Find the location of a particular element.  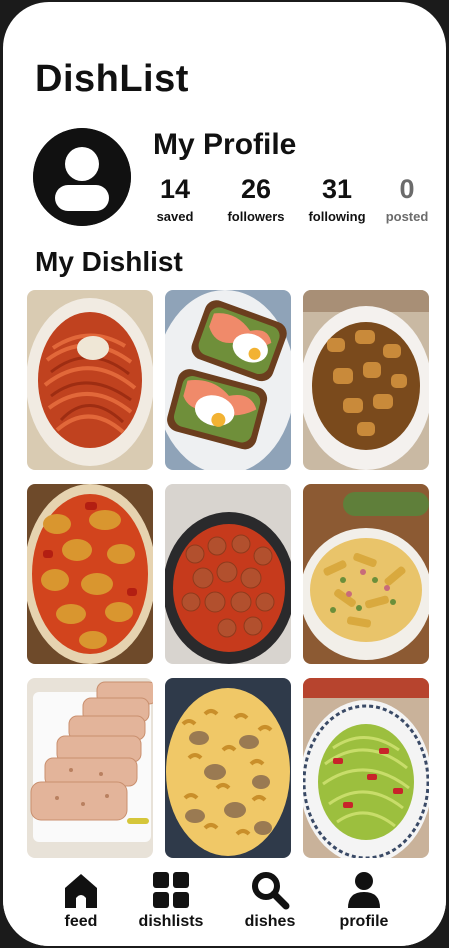

person-icon is located at coordinates (364, 890).